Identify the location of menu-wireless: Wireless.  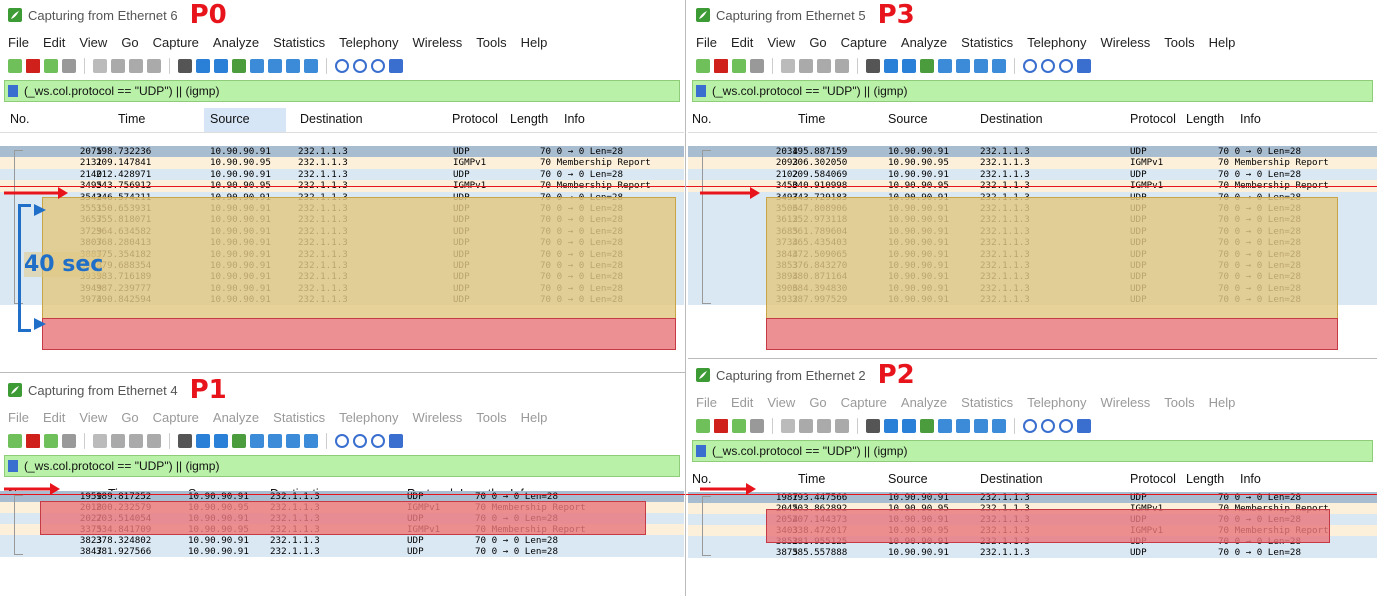
(1125, 42).